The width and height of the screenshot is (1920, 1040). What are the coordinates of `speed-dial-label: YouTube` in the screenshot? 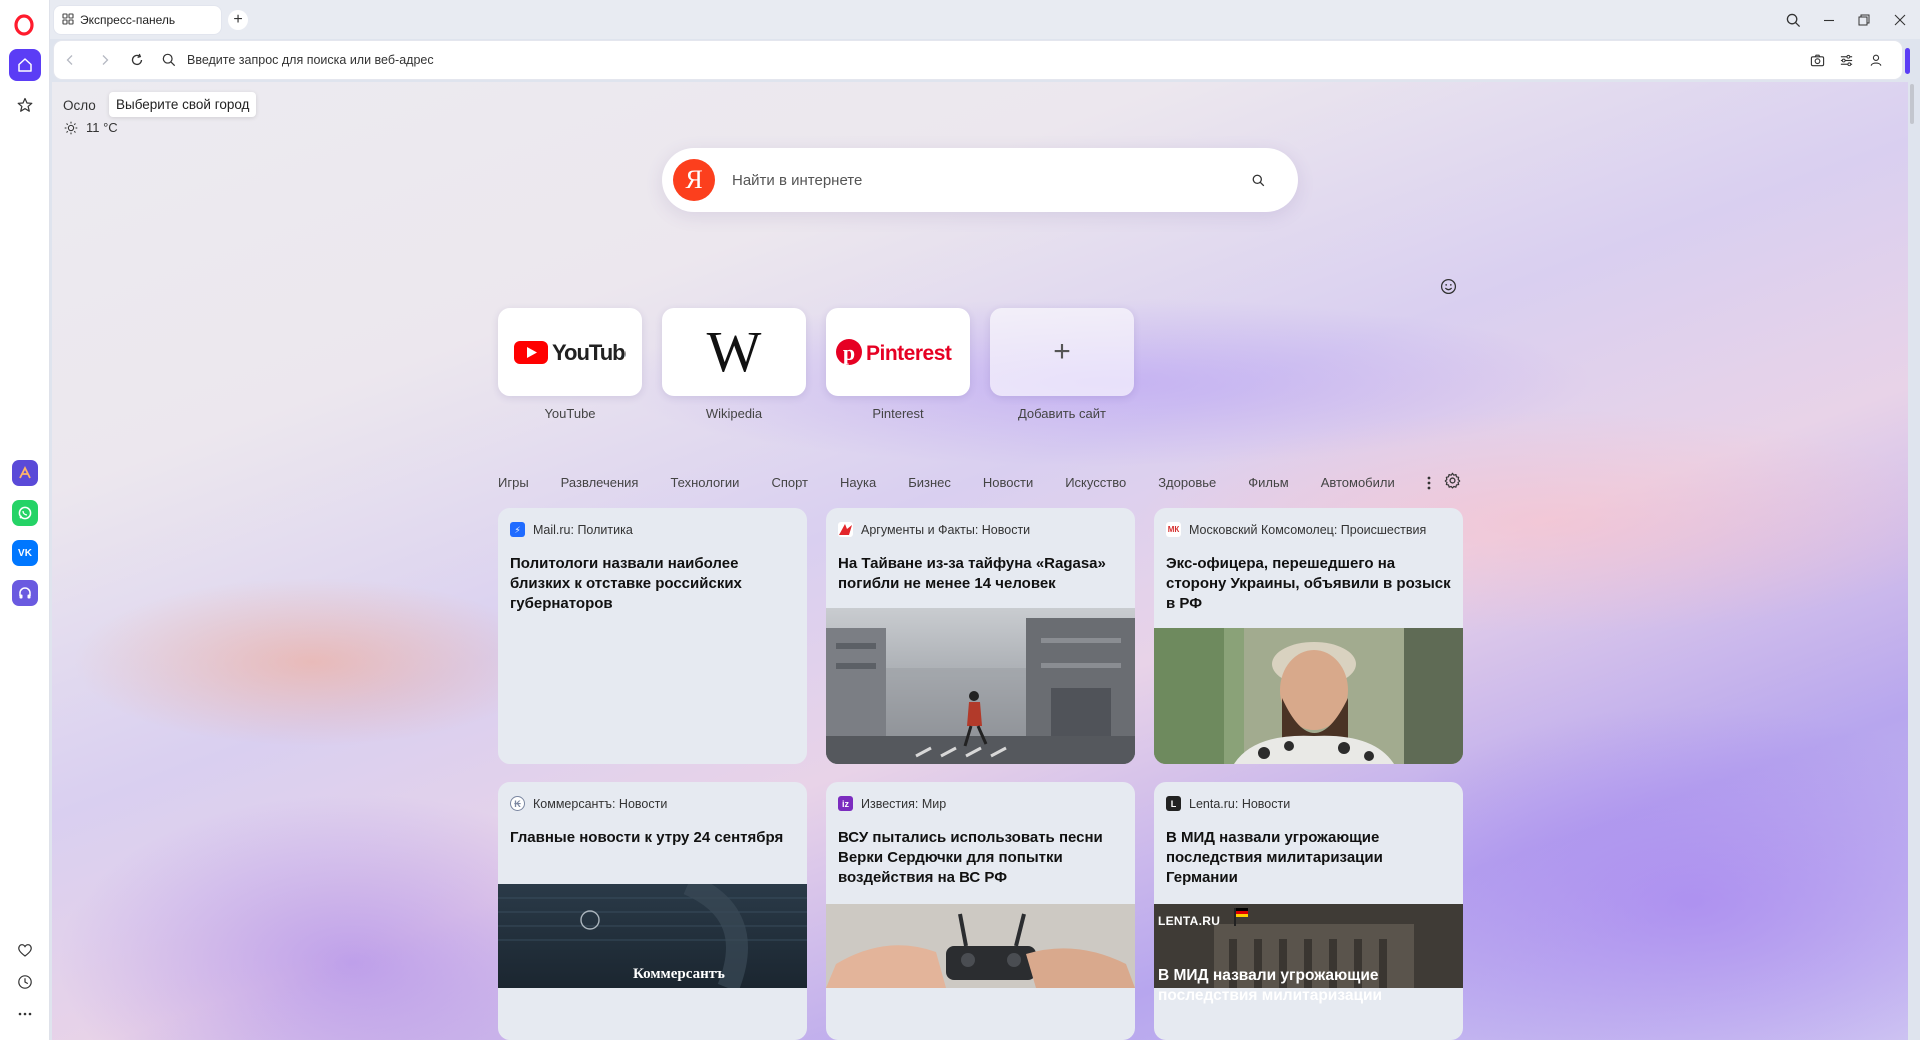 It's located at (570, 413).